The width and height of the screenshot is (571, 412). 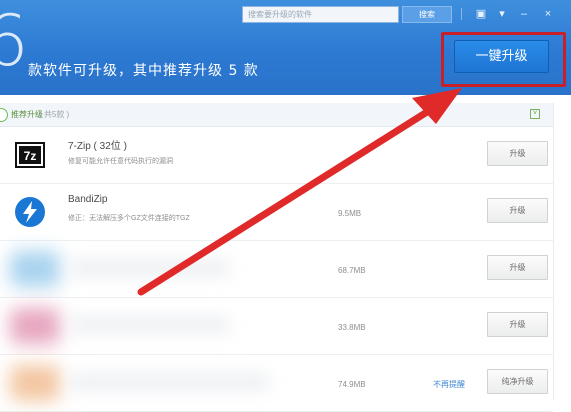 What do you see at coordinates (352, 327) in the screenshot?
I see `app-size: 33.8MB` at bounding box center [352, 327].